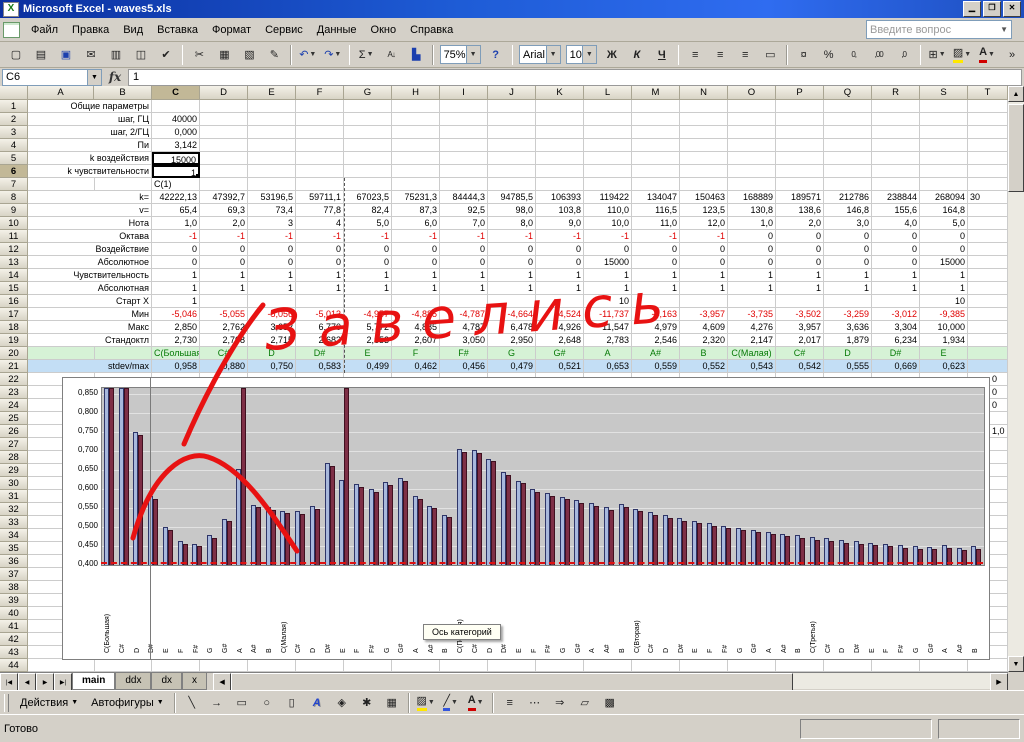 The image size is (1024, 742). What do you see at coordinates (464, 223) in the screenshot?
I see `cell-I10: 7,0` at bounding box center [464, 223].